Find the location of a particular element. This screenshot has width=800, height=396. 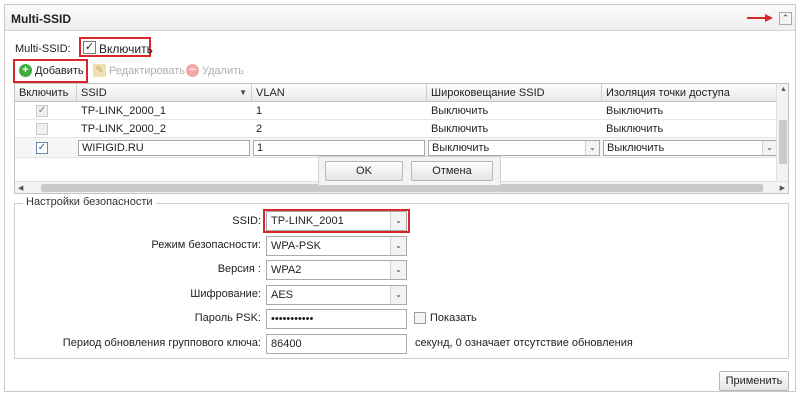

edit-isolation-select: Выключить ⌄ is located at coordinates (690, 148).